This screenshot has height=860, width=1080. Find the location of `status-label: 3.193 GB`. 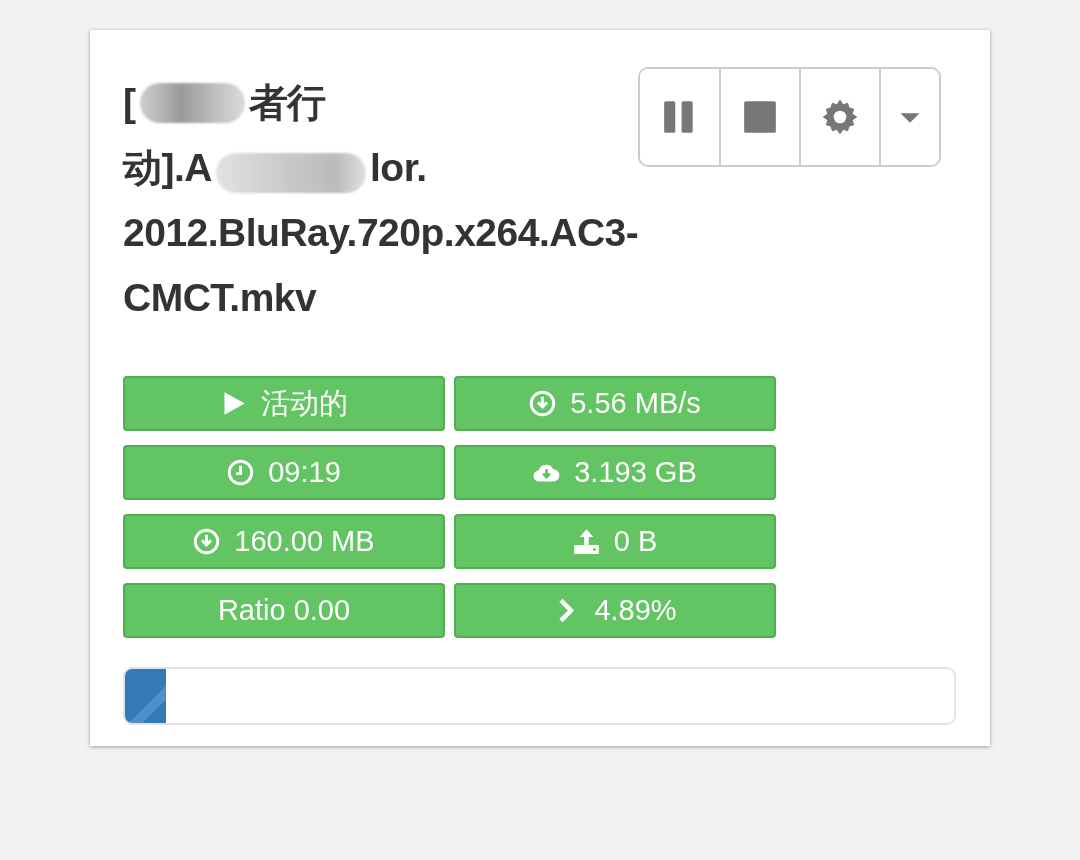

status-label: 3.193 GB is located at coordinates (615, 472).